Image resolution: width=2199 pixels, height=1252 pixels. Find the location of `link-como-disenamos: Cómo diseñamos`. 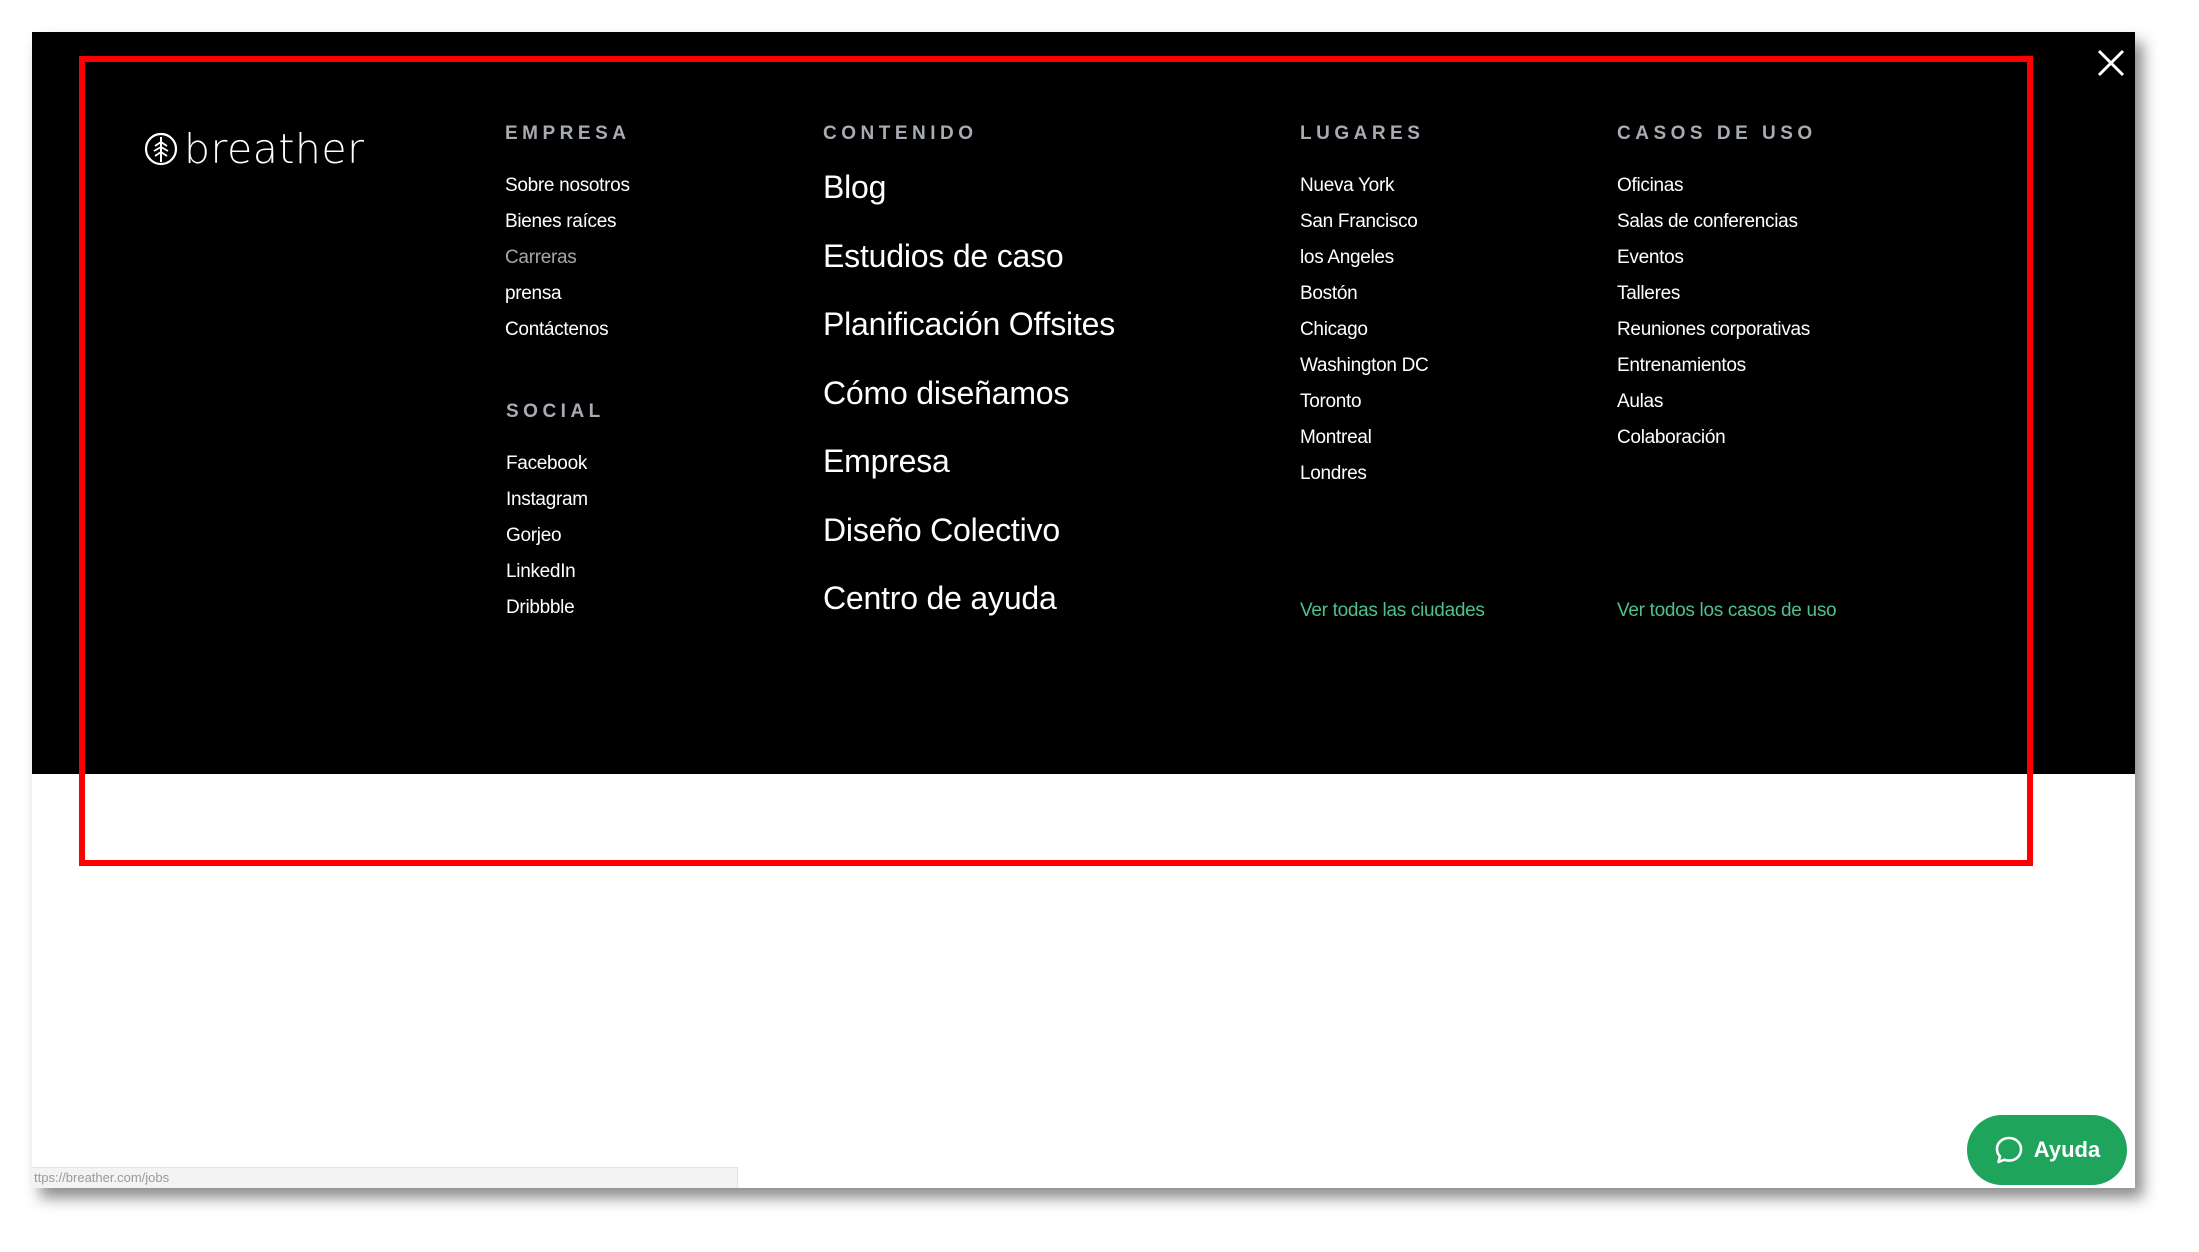

link-como-disenamos: Cómo diseñamos is located at coordinates (969, 393).